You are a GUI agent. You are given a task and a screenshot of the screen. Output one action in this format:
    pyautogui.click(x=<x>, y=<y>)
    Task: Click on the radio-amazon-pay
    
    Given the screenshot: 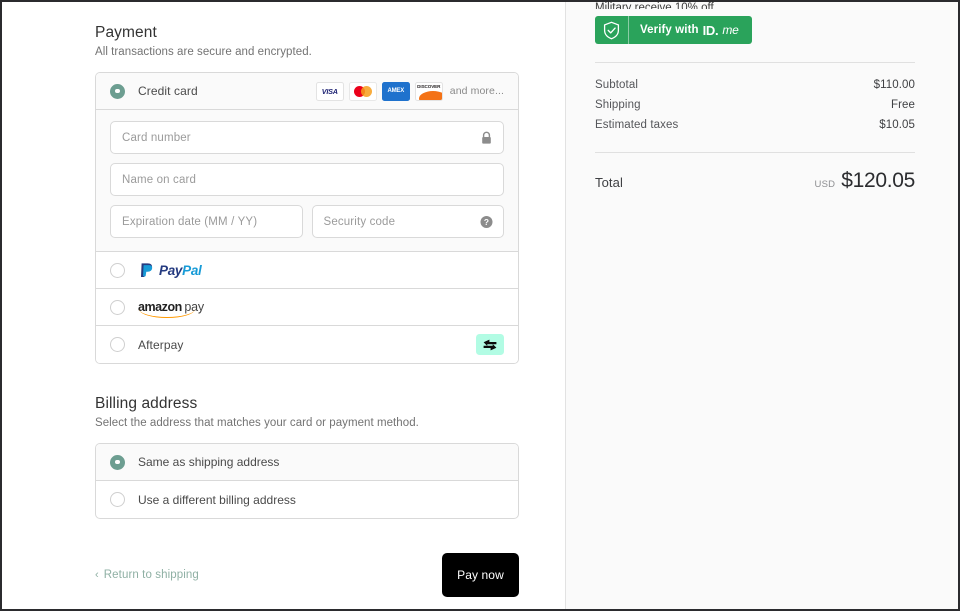 What is the action you would take?
    pyautogui.click(x=117, y=307)
    